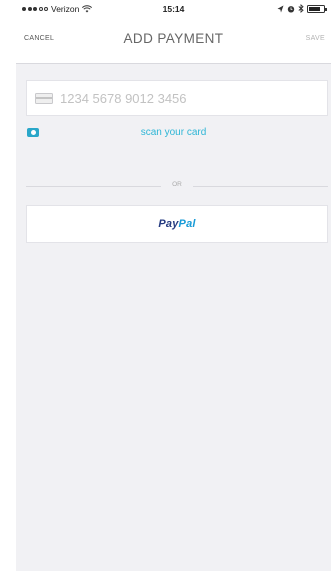 The height and width of the screenshot is (571, 331). I want to click on bluetooth-icon, so click(301, 8).